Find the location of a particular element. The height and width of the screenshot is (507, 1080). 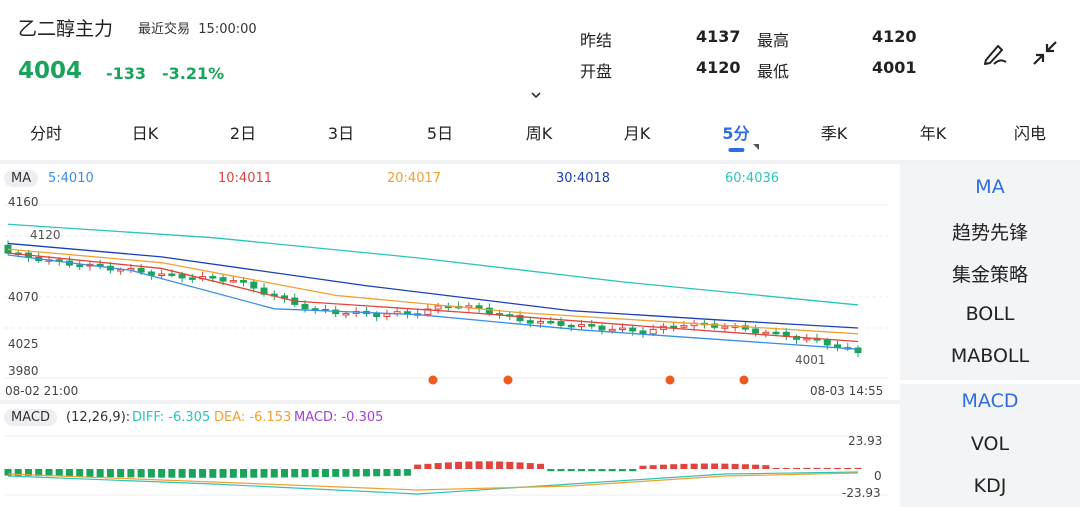

prev-settle-value: 4137 is located at coordinates (718, 36).